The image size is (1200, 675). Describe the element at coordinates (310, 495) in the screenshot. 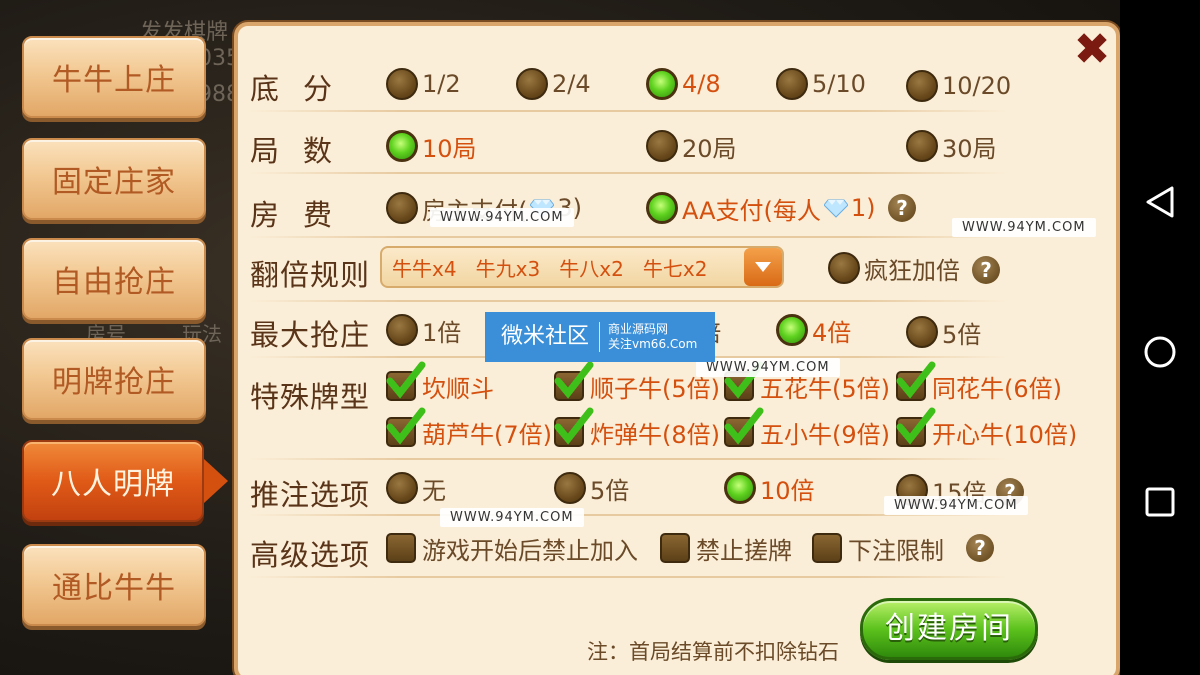

I see `push-bet-label: 推注选项` at that location.